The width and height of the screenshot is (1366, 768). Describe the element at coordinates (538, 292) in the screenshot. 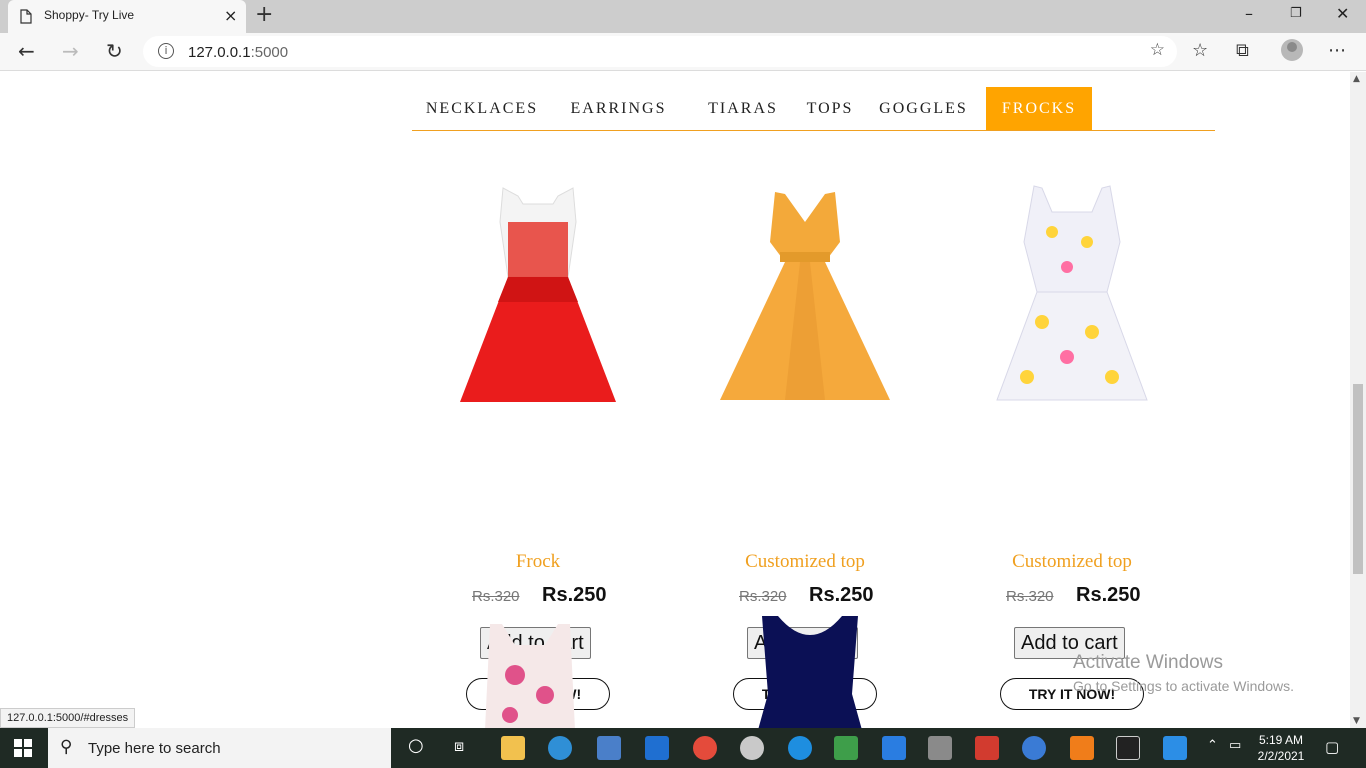

I see `red-lace-dress-image` at that location.